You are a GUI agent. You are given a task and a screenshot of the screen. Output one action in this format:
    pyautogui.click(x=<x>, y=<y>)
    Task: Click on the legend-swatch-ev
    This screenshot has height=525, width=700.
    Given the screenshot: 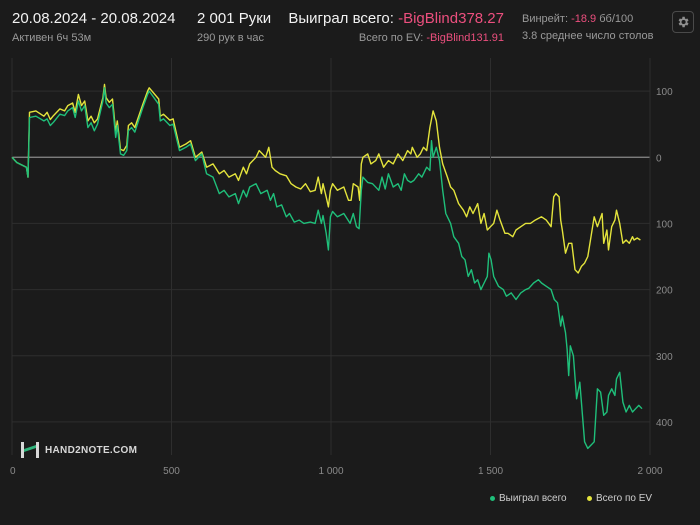 What is the action you would take?
    pyautogui.click(x=589, y=498)
    